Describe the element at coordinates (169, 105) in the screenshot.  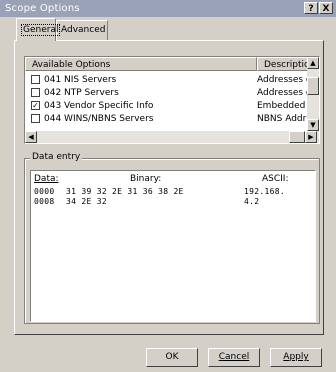
I see `list-item: ✓ 043 Vendor Specific Info Embedded v` at that location.